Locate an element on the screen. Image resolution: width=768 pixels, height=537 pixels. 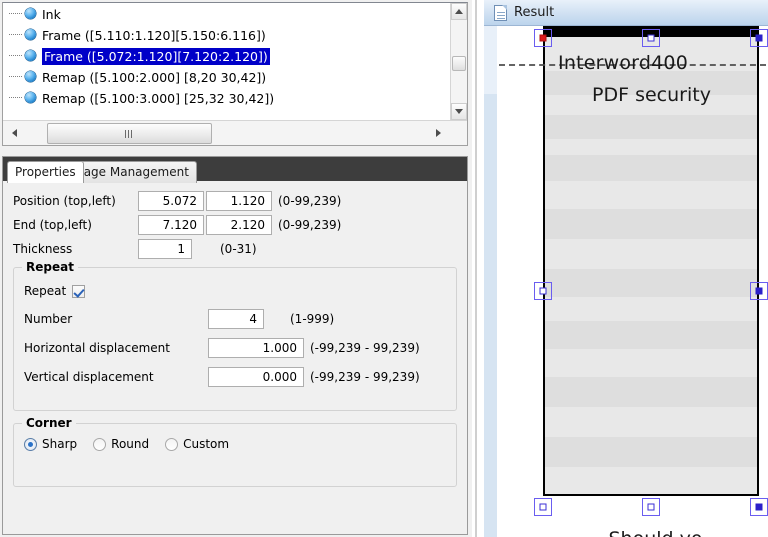
selection-handle-bottom-center is located at coordinates (651, 507).